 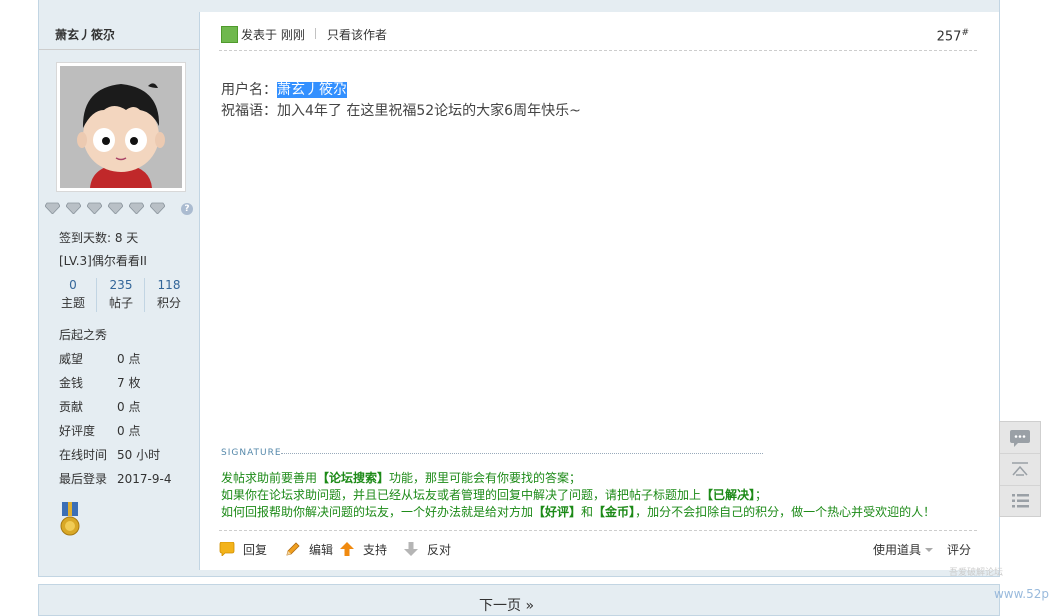 What do you see at coordinates (522, 453) in the screenshot?
I see `signature-divider` at bounding box center [522, 453].